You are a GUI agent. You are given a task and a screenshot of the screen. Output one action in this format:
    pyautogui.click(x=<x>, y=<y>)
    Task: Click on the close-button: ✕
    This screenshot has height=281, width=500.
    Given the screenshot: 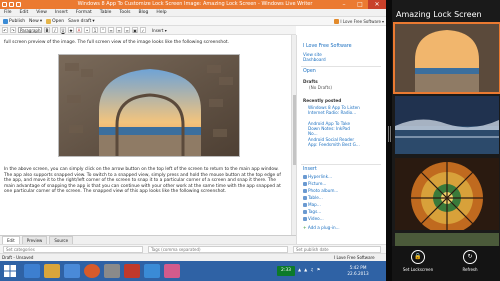 What is the action you would take?
    pyautogui.click(x=377, y=4)
    